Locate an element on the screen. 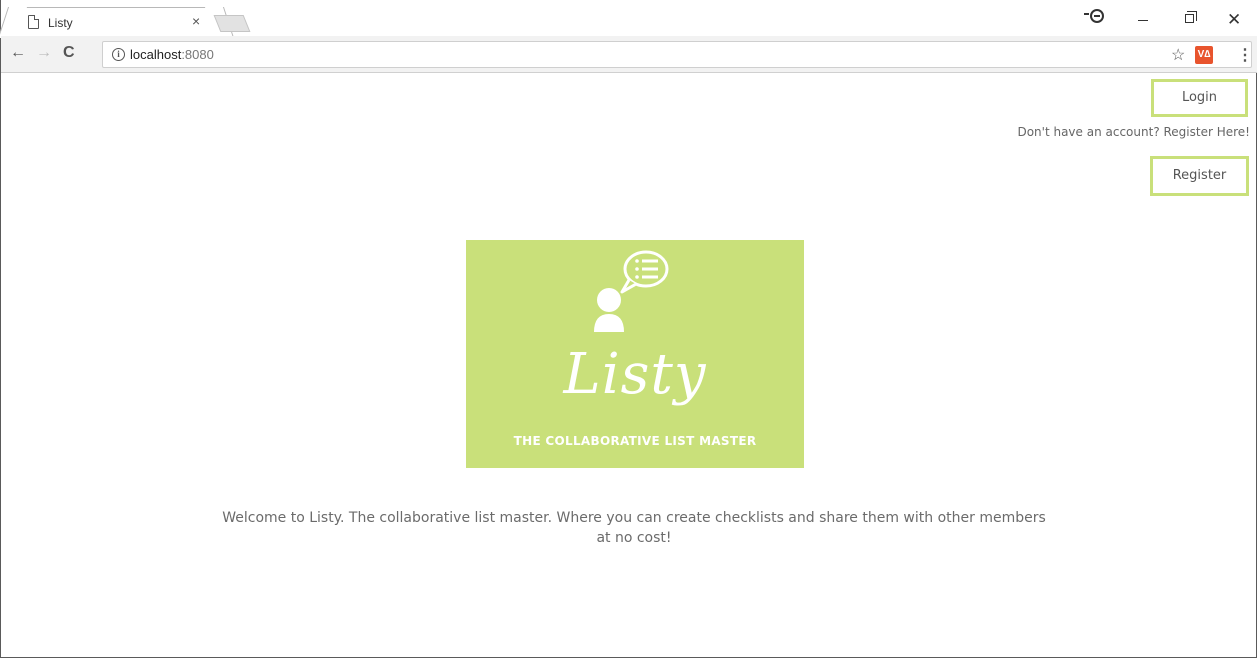  extension-icon: V∆ is located at coordinates (1204, 55).